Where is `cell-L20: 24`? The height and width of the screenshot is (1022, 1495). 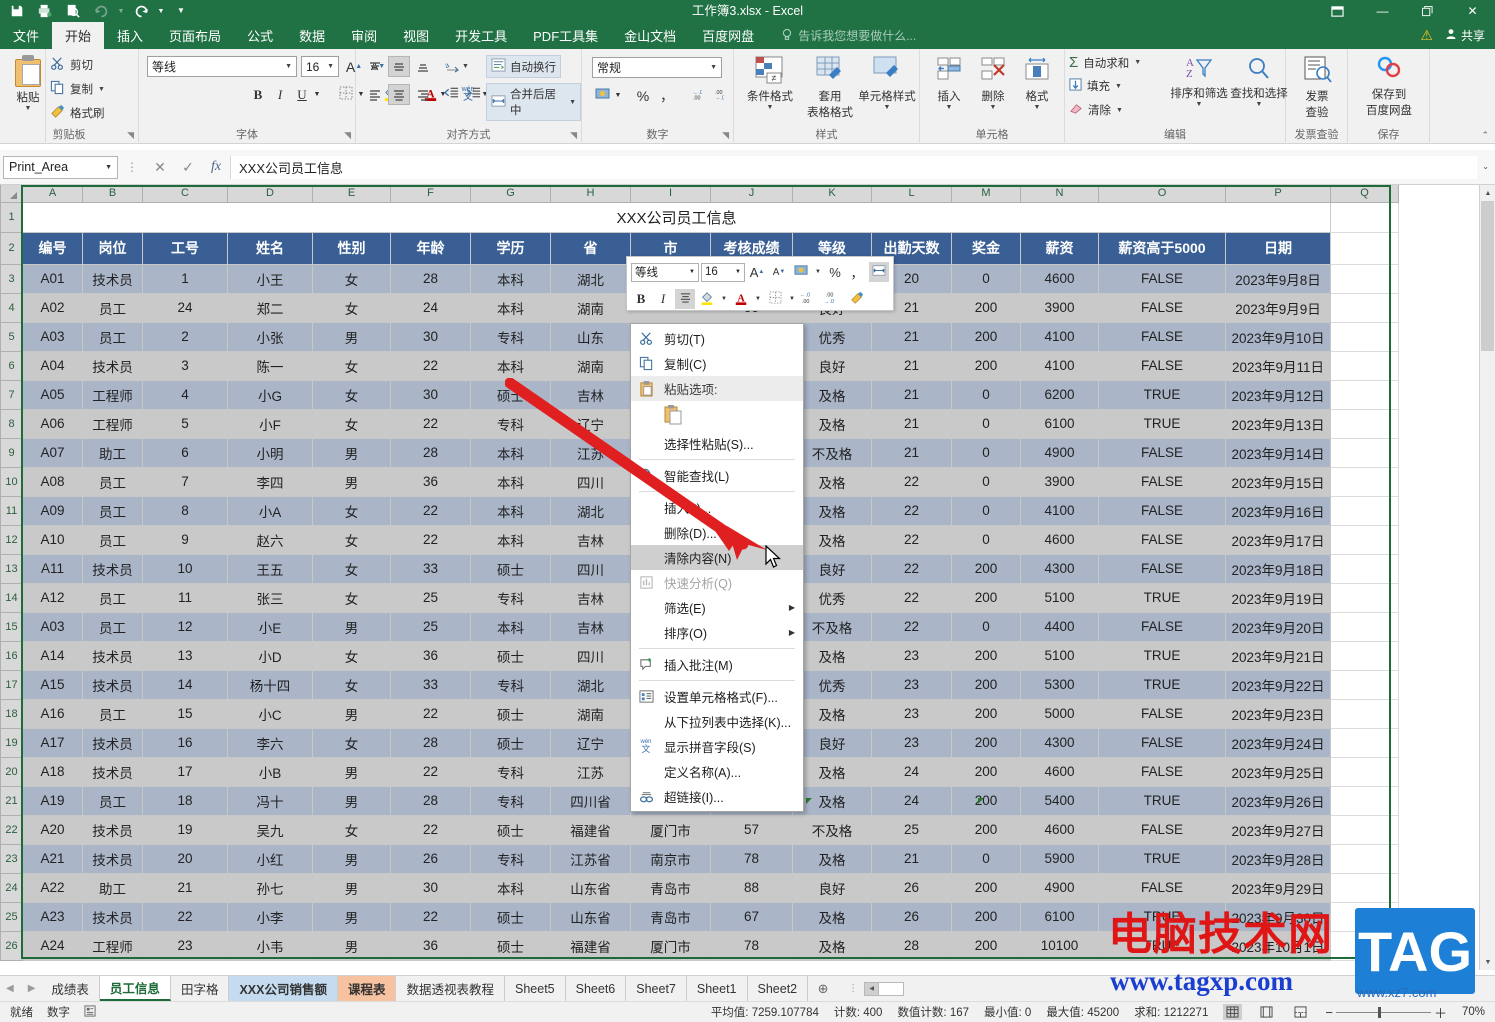
cell-L20: 24 is located at coordinates (911, 771).